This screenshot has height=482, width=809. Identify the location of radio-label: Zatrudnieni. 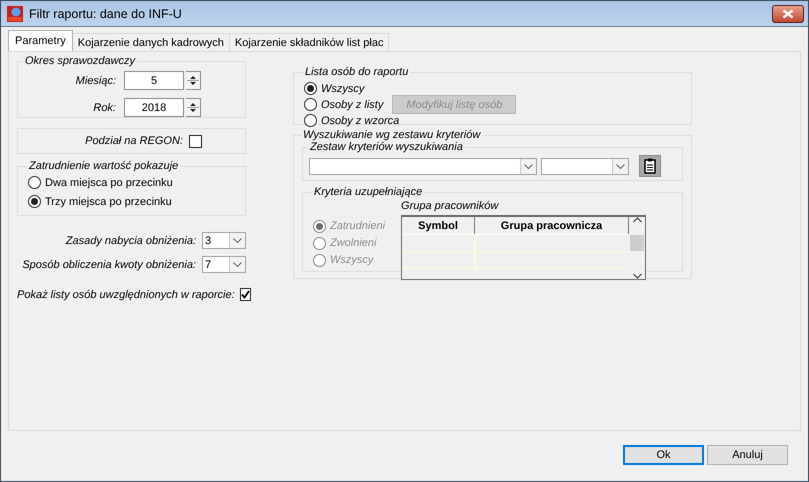
(358, 226).